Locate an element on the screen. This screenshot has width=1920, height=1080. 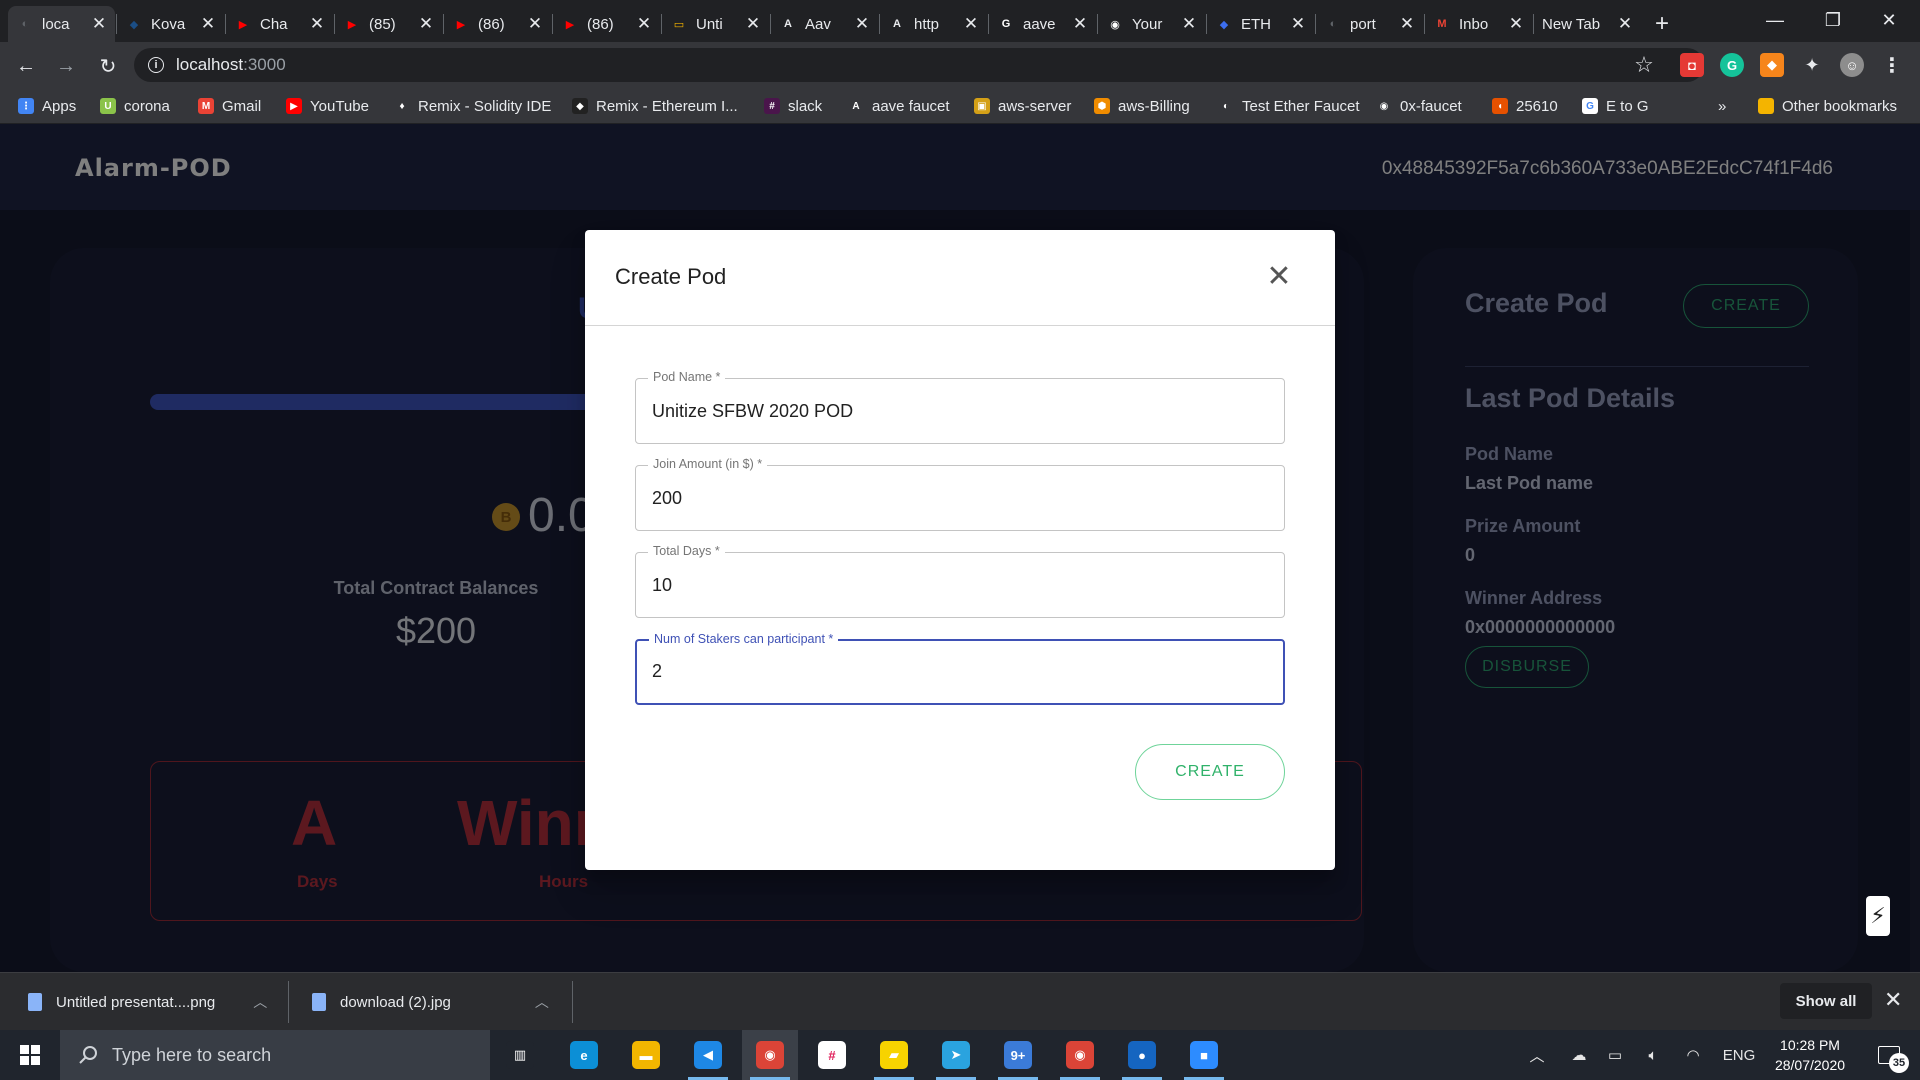
bookmark-item: Aaave faucet is located at coordinates (899, 106).